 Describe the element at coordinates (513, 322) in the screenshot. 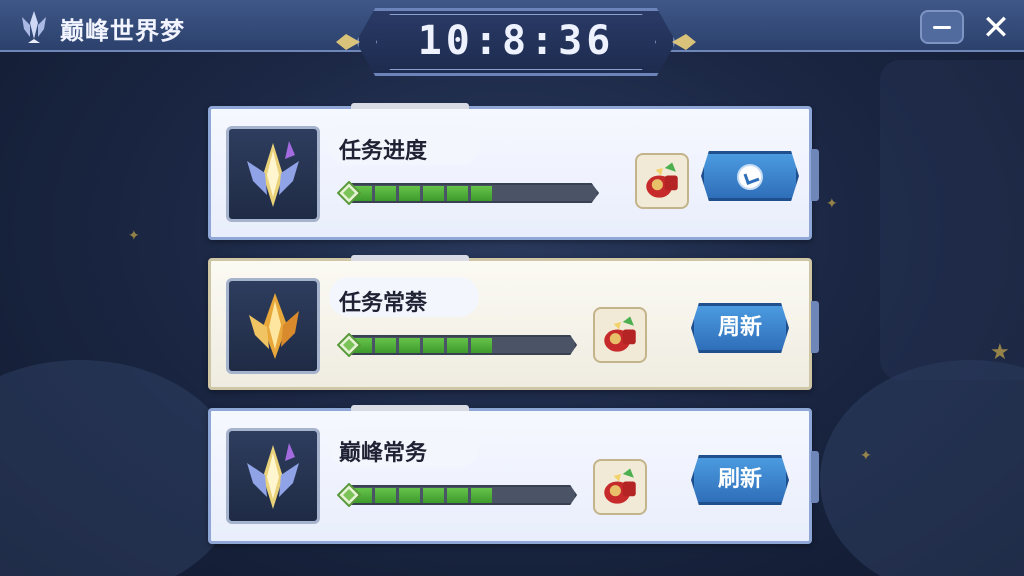

I see `task-card: 任务常萘 周新` at that location.